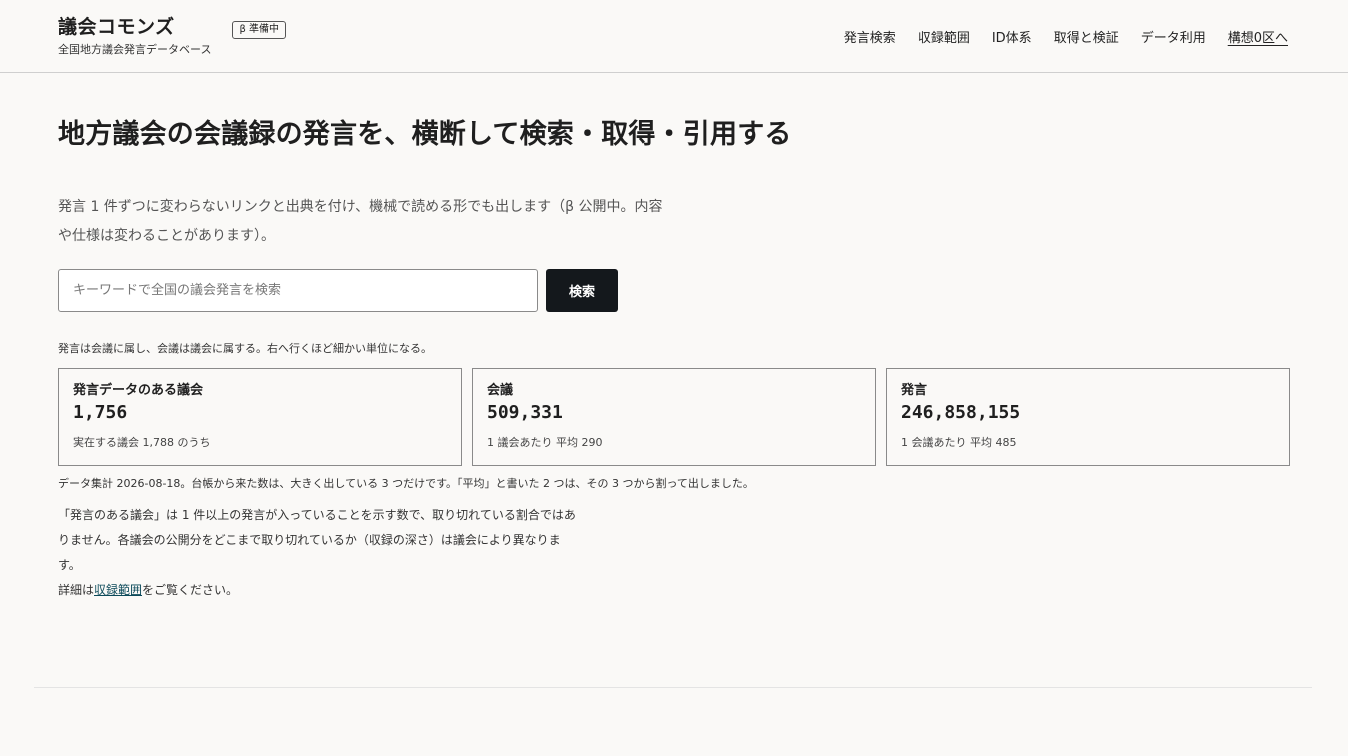  I want to click on brand-subtitle: 全国地方議会発言データベース, so click(135, 49).